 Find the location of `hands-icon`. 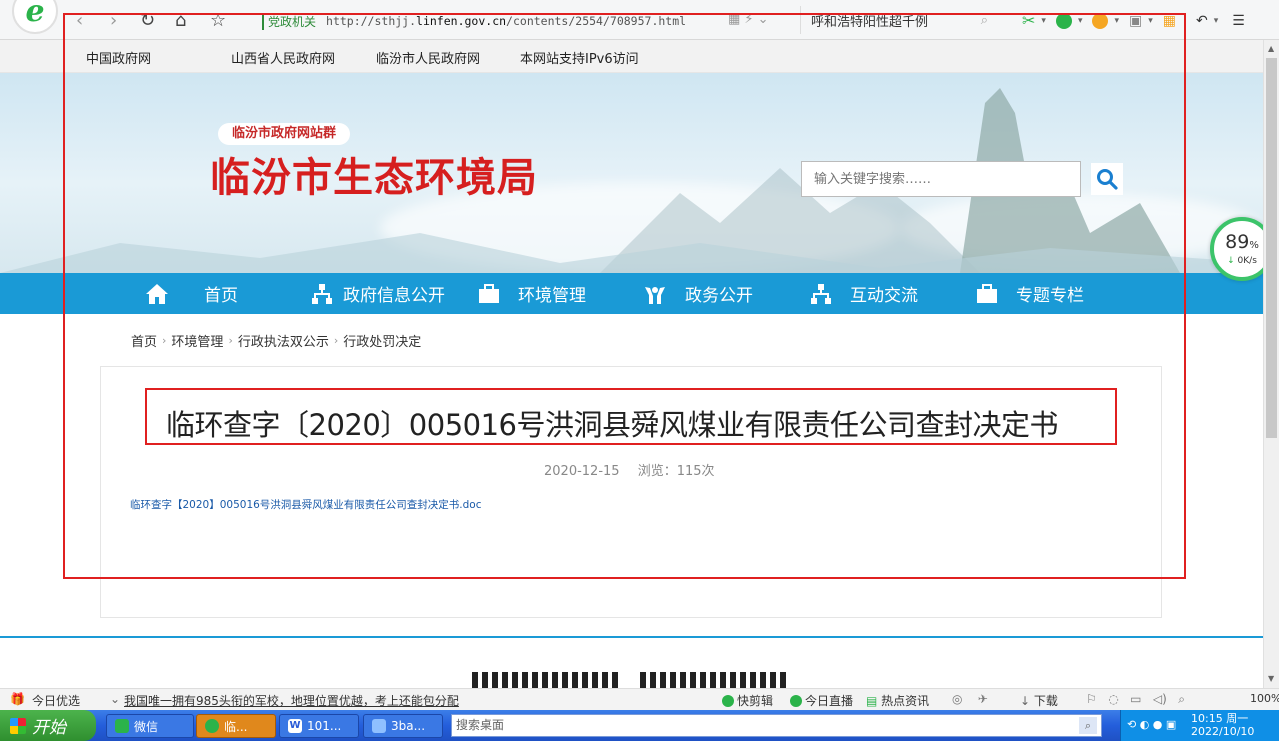

hands-icon is located at coordinates (655, 295).